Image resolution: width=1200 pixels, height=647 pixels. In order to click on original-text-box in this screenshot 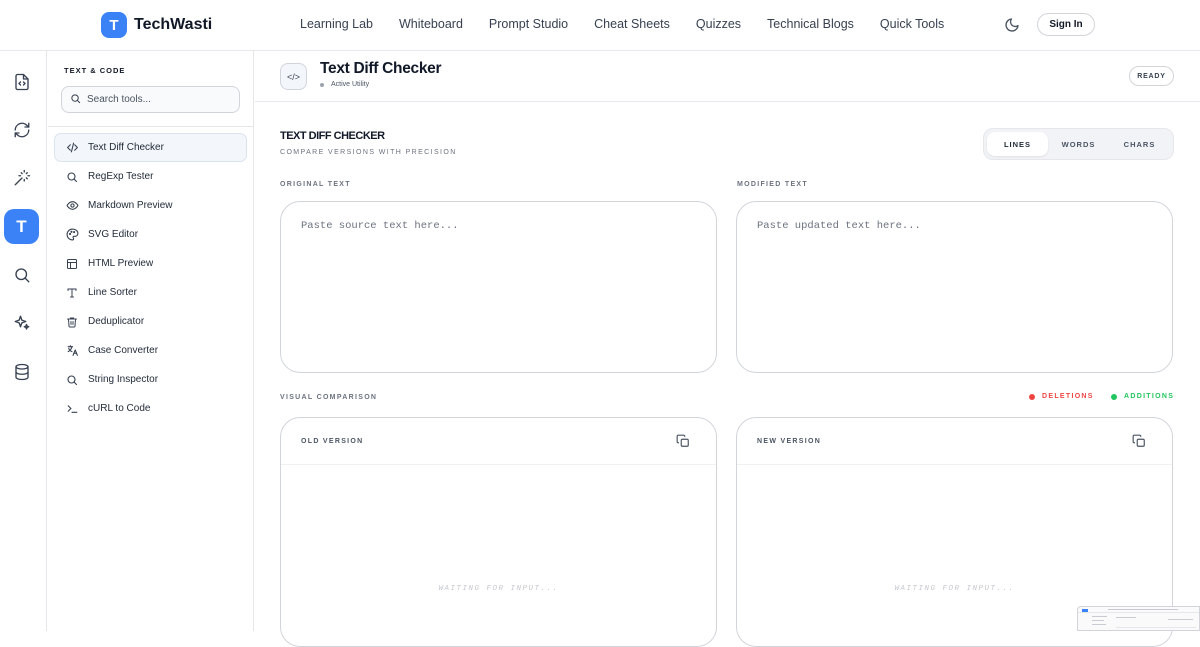, I will do `click(498, 287)`.